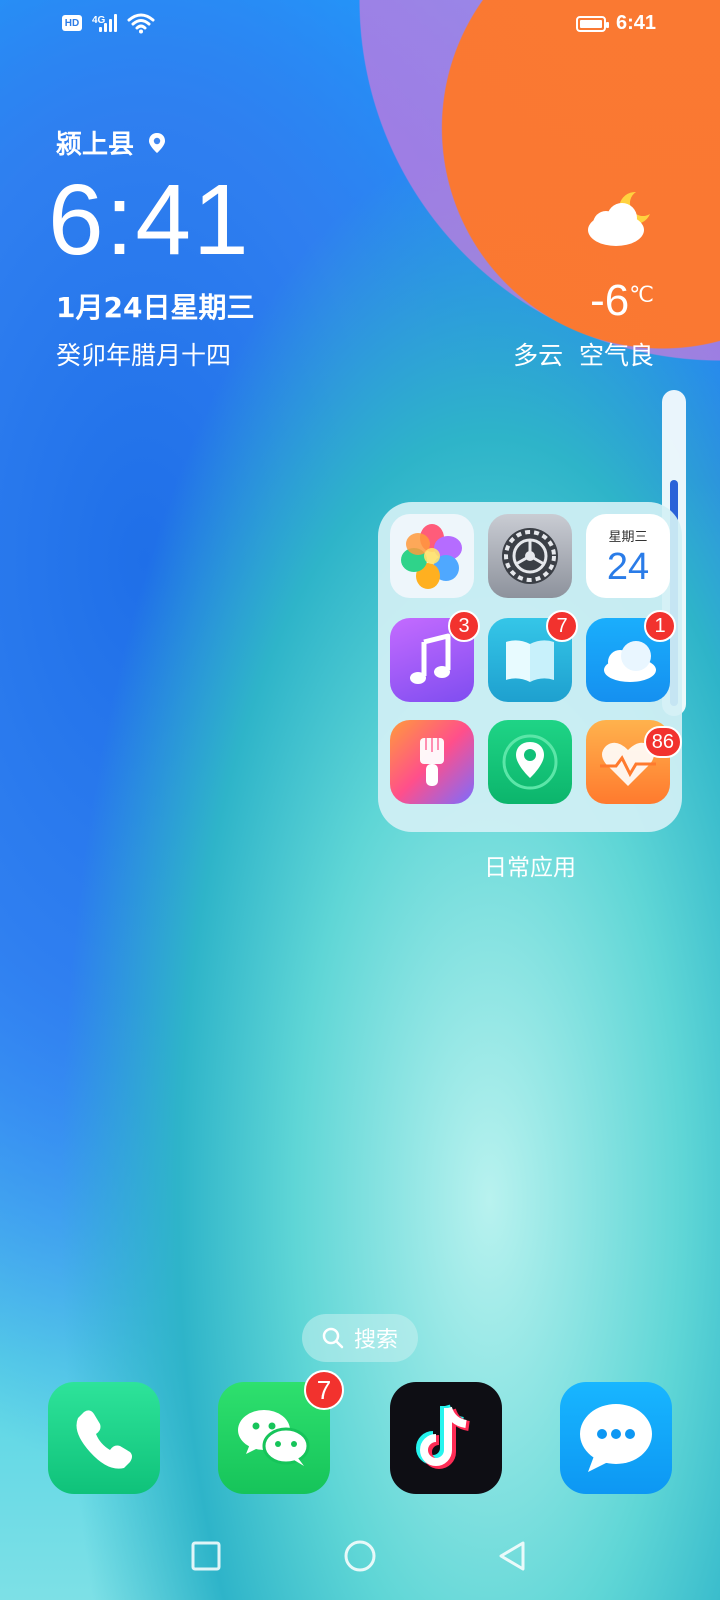  I want to click on tiktok-app, so click(446, 1438).